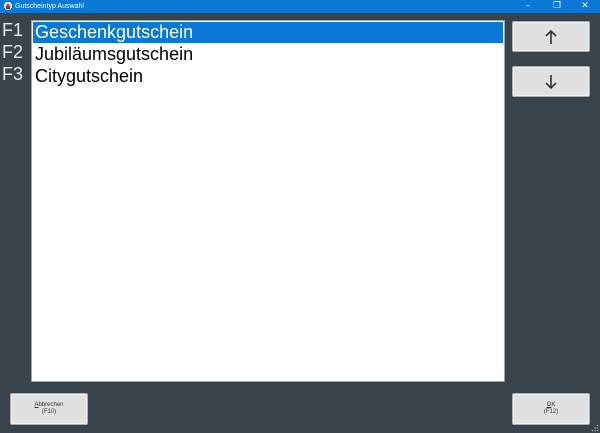 The width and height of the screenshot is (600, 433). Describe the element at coordinates (49, 6) in the screenshot. I see `window-title: Gutscheintyp Auswahl` at that location.